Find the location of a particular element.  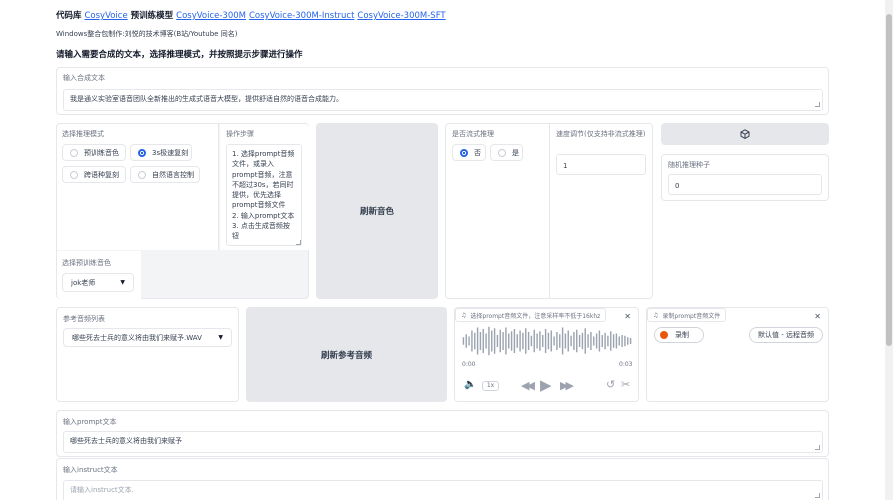

instruct-text-label: 输入instruct文本 is located at coordinates (90, 470).